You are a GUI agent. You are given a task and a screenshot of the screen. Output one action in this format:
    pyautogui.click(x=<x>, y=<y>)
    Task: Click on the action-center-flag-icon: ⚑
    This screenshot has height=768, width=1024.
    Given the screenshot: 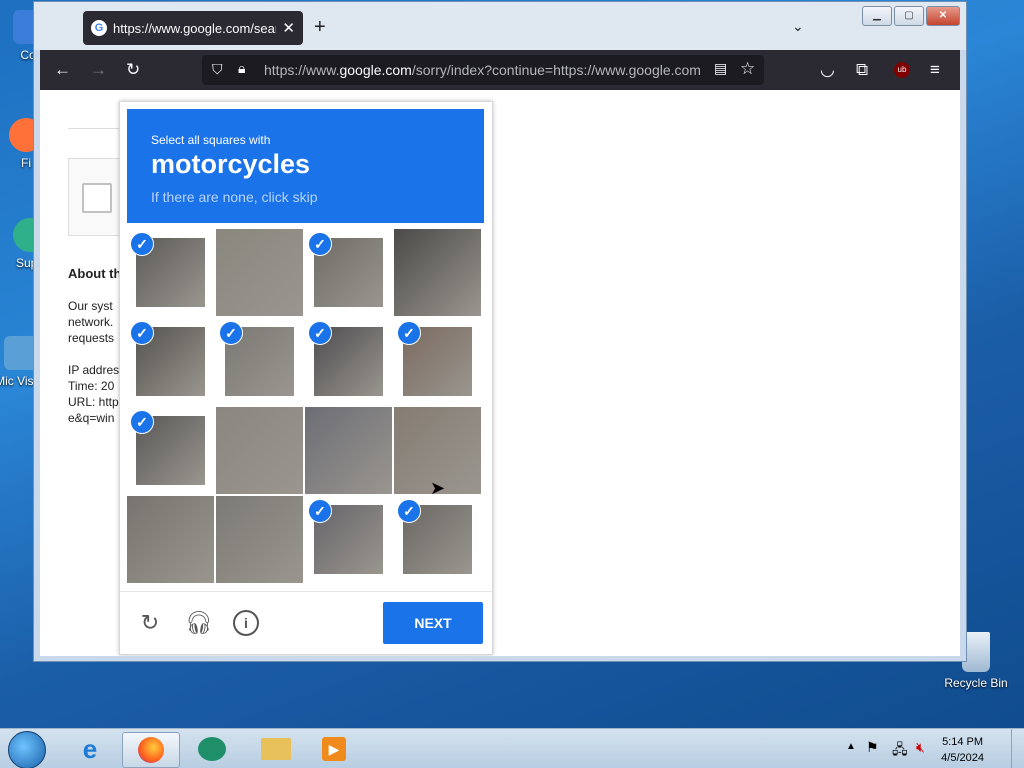 What is the action you would take?
    pyautogui.click(x=872, y=747)
    